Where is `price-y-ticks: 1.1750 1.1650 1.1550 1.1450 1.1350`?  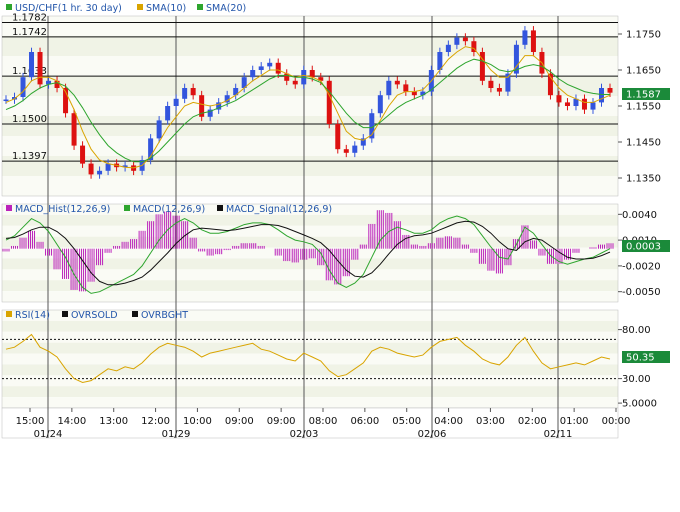
price-y-ticks: 1.1750 1.1650 1.1550 1.1450 1.1350 is located at coordinates (639, 107).